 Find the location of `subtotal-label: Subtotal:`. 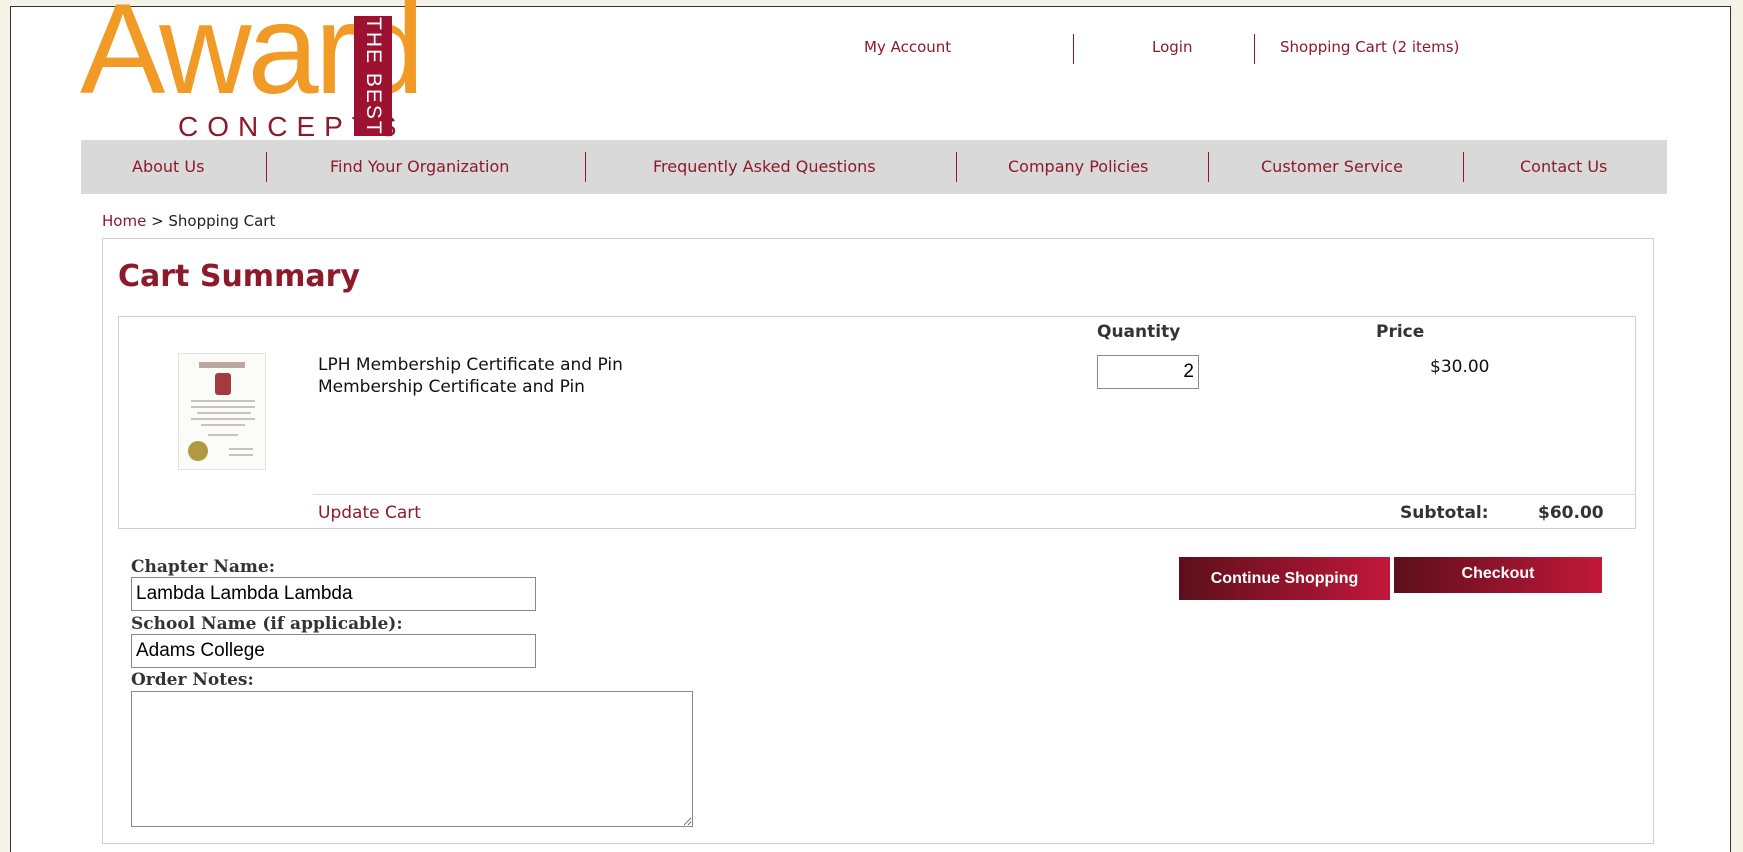

subtotal-label: Subtotal: is located at coordinates (1444, 513).